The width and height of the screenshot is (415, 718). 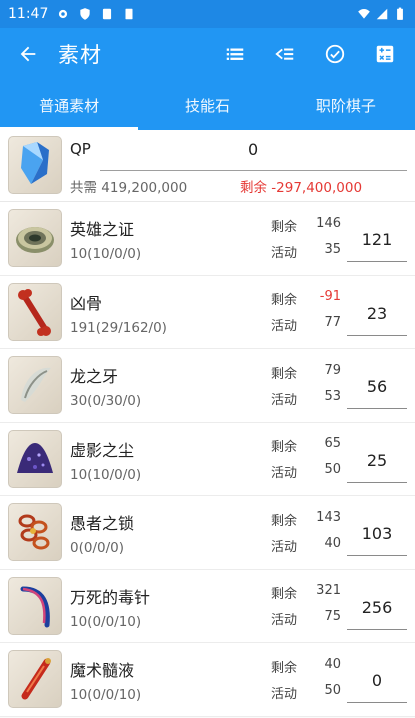 What do you see at coordinates (346, 105) in the screenshot?
I see `tab-class-pieces: 职阶棋子` at bounding box center [346, 105].